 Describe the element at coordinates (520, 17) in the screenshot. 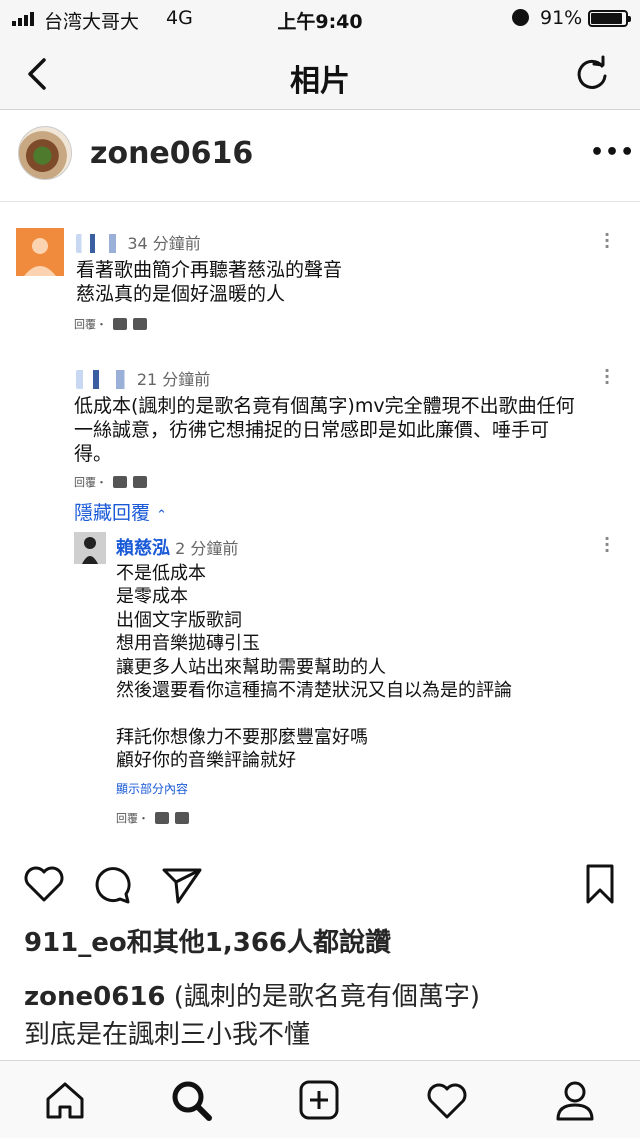

I see `alarm-icon` at that location.